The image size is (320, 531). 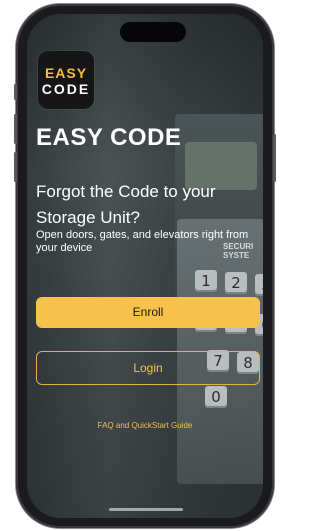 I want to click on volume-up-button, so click(x=15, y=129).